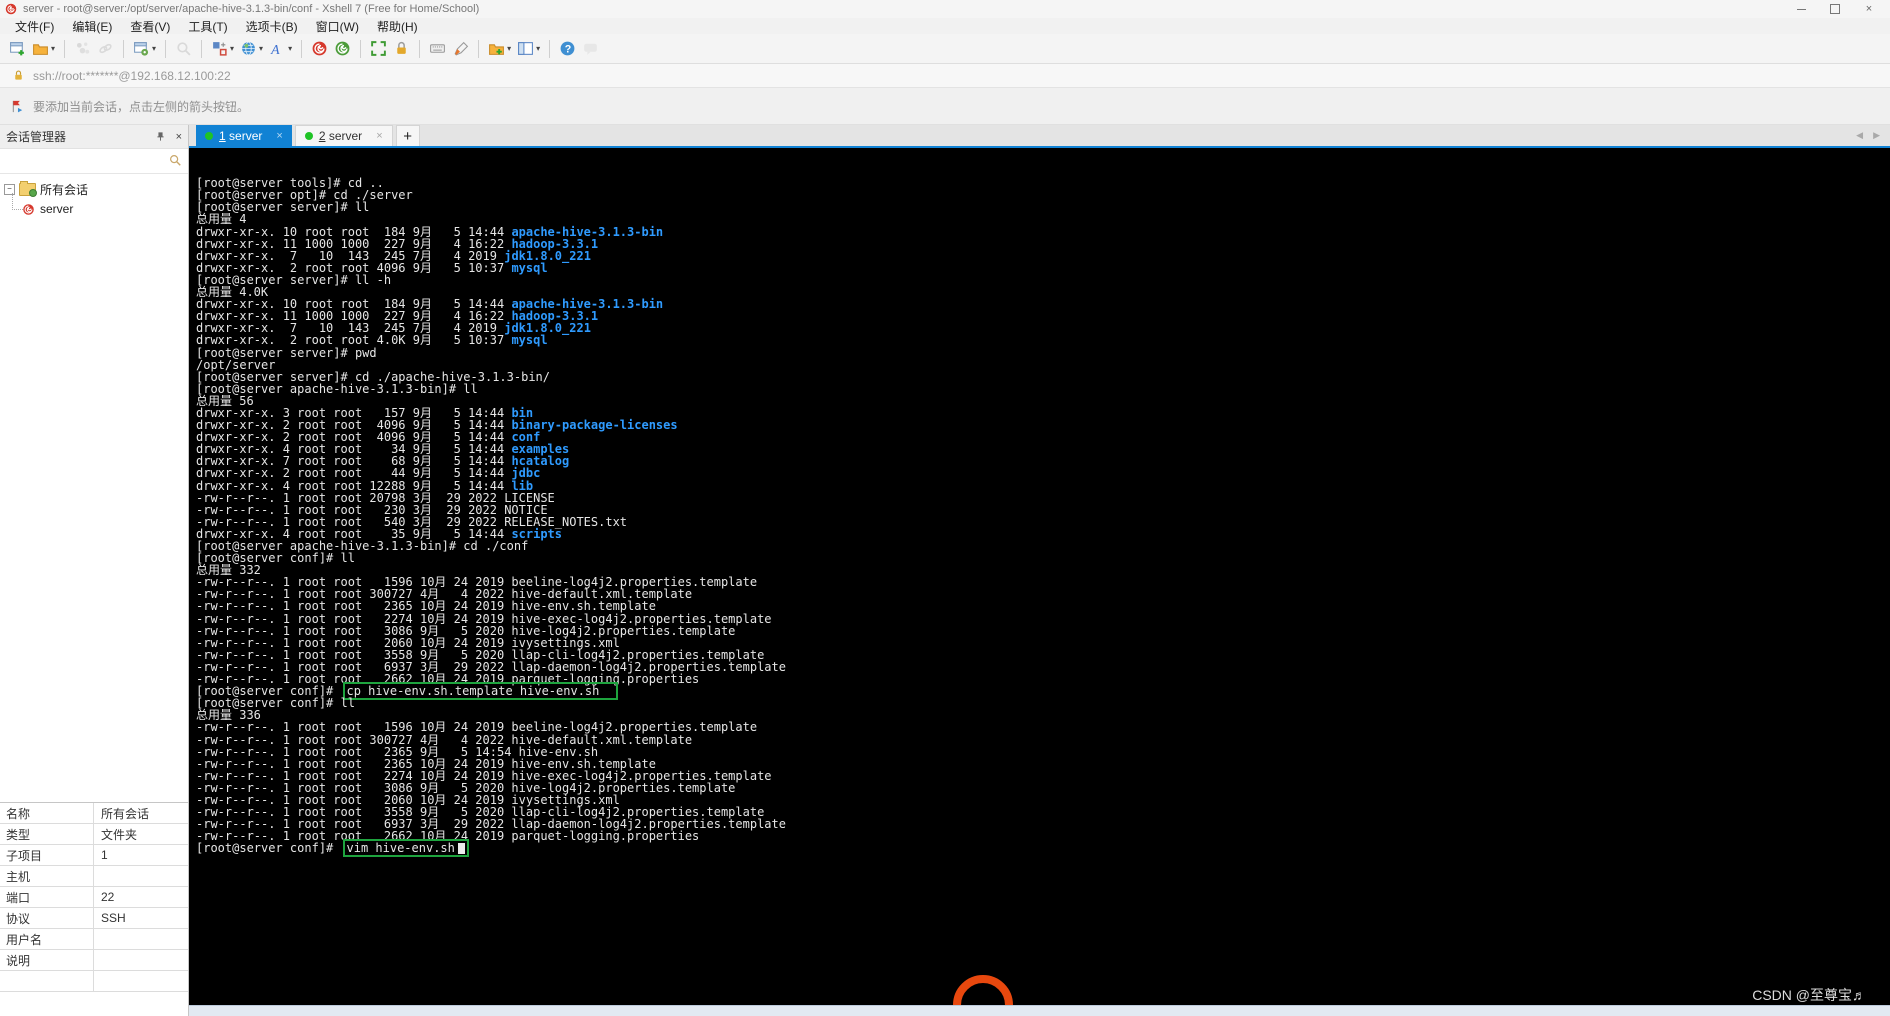 This screenshot has width=1890, height=1016. What do you see at coordinates (1876, 135) in the screenshot?
I see `tab-scroll-right-icon: ▶` at bounding box center [1876, 135].